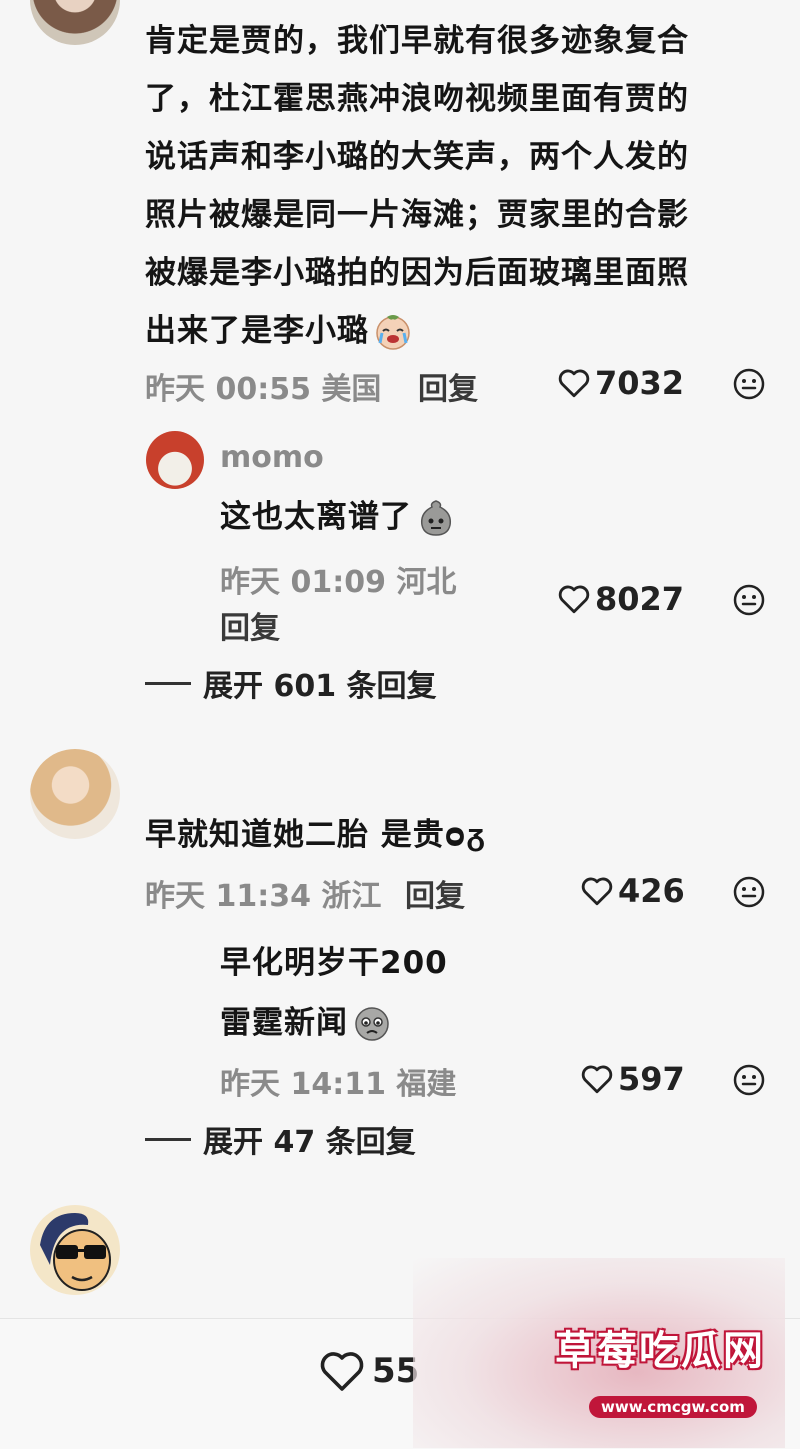 The image size is (800, 1449). I want to click on reply-text: 雷霆新闻, so click(284, 1023).